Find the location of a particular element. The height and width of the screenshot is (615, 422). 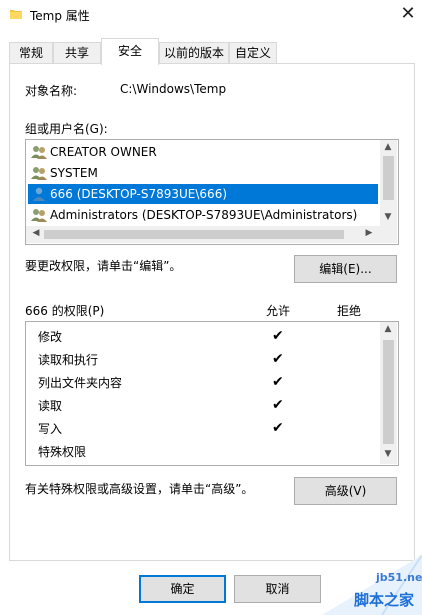

change-permissions-note: 要更改权限，请单击“编辑”。 is located at coordinates (103, 266).